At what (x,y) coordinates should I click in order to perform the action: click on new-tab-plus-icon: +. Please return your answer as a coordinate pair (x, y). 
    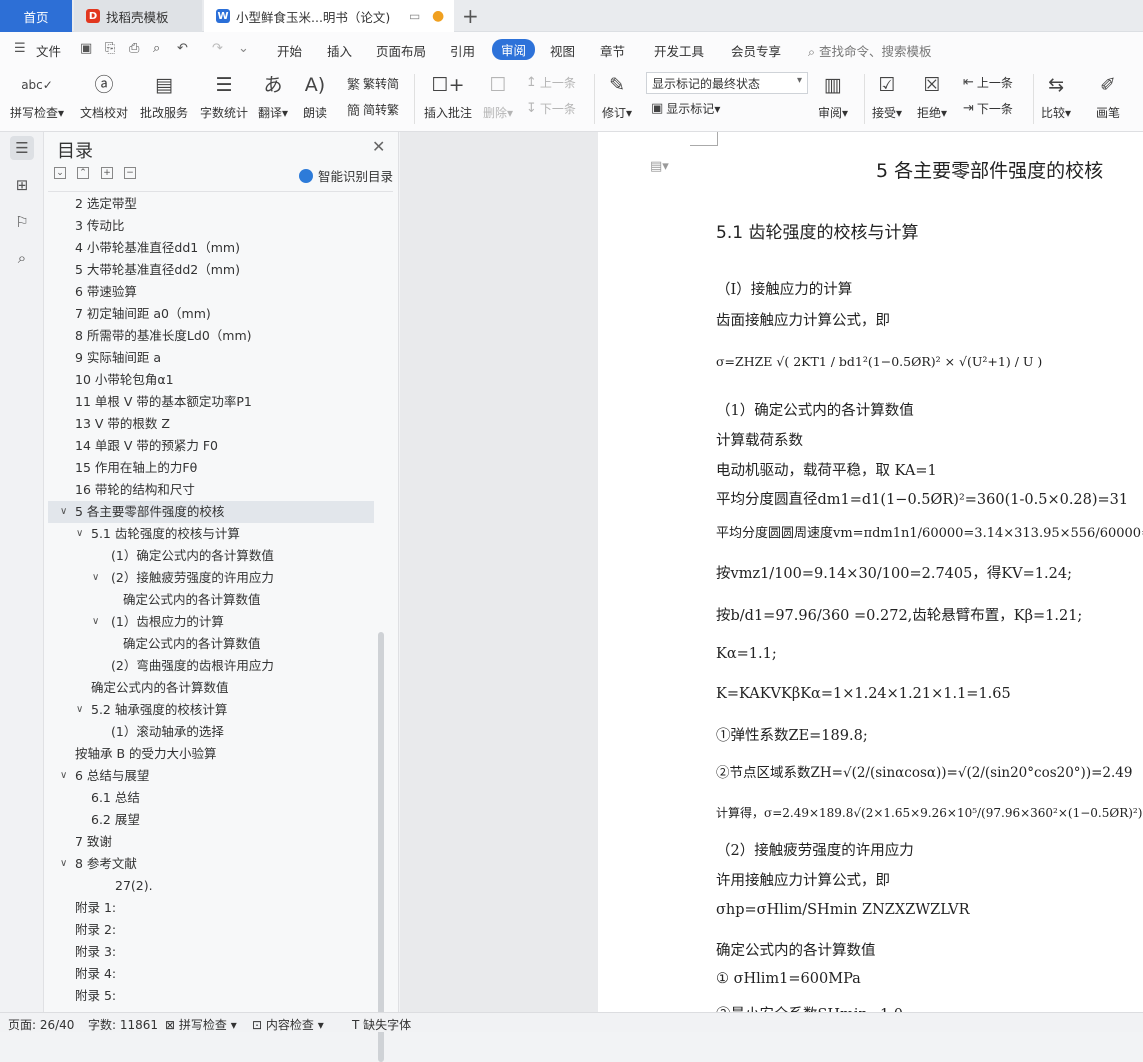
    Looking at the image, I should click on (470, 16).